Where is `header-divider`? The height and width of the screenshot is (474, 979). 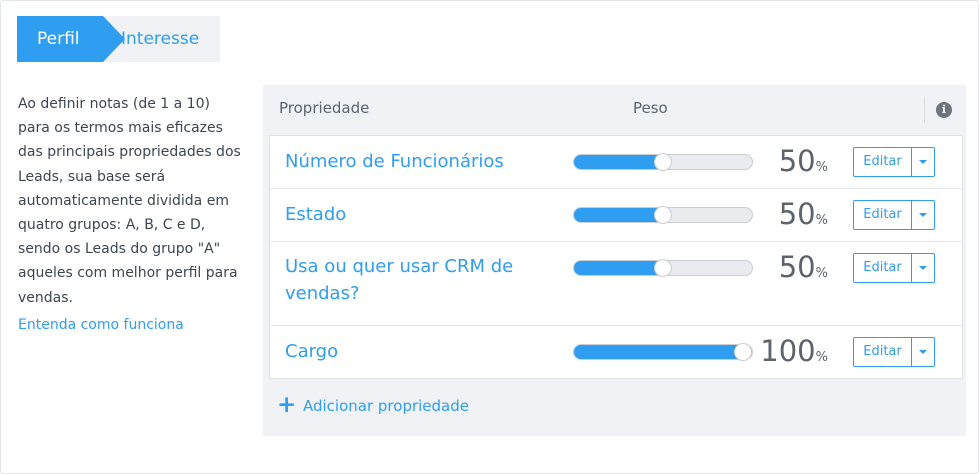
header-divider is located at coordinates (924, 110).